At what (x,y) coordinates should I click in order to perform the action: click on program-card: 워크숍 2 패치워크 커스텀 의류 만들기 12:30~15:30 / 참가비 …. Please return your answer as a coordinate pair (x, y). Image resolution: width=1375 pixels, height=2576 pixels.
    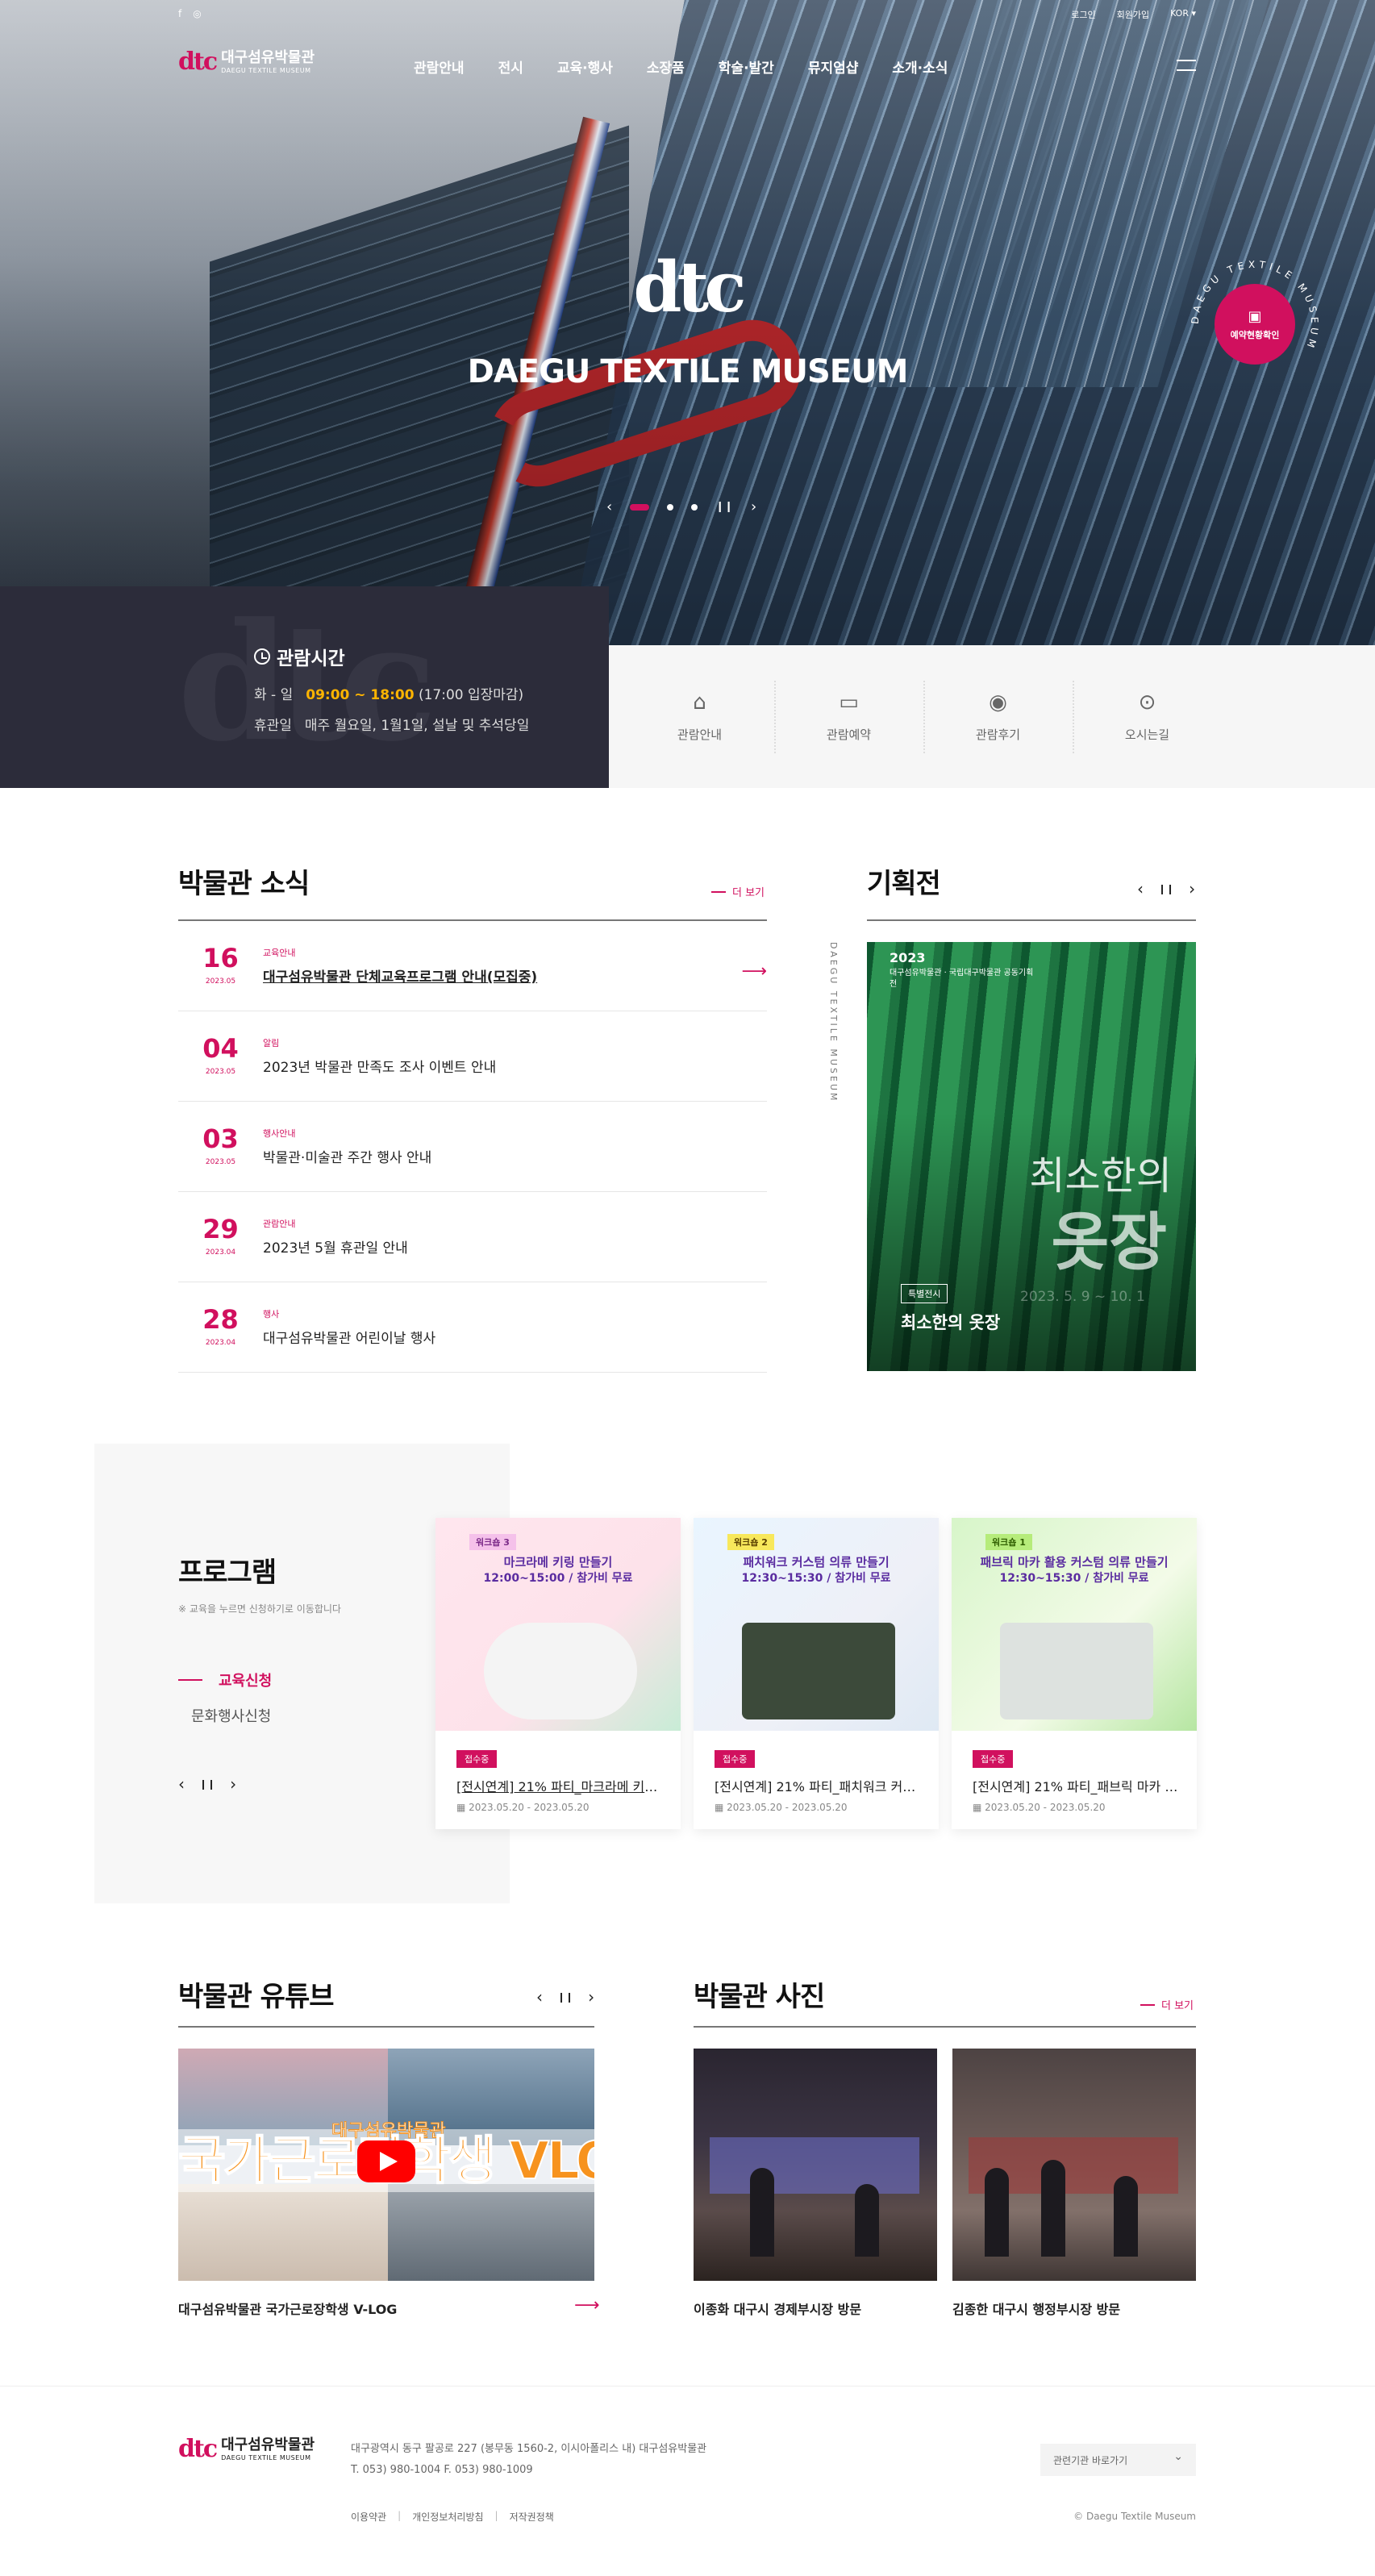
    Looking at the image, I should click on (816, 1673).